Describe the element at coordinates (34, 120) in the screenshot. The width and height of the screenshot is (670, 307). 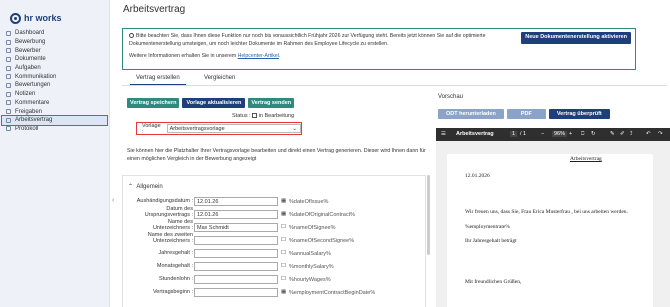
I see `sidebar-item-label: Arbeitsvertrag` at that location.